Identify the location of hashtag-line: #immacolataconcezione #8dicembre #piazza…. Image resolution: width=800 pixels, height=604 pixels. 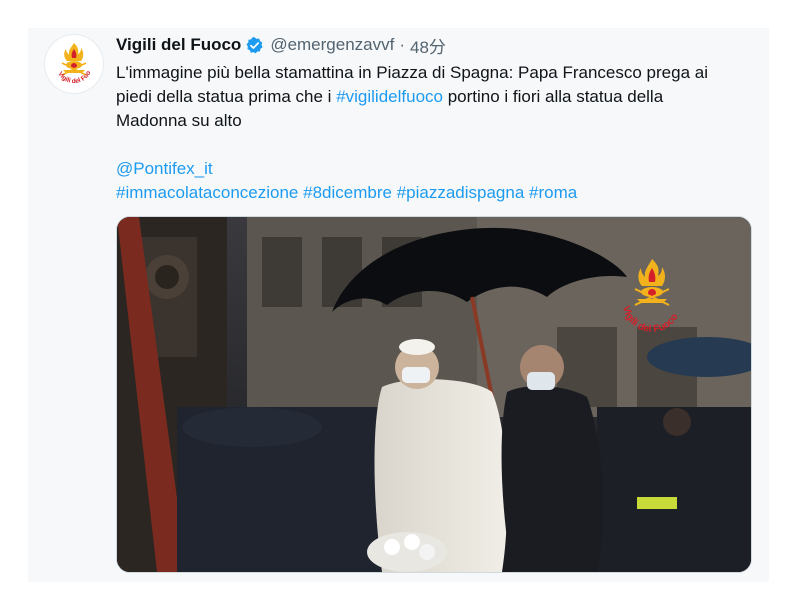
(441, 193).